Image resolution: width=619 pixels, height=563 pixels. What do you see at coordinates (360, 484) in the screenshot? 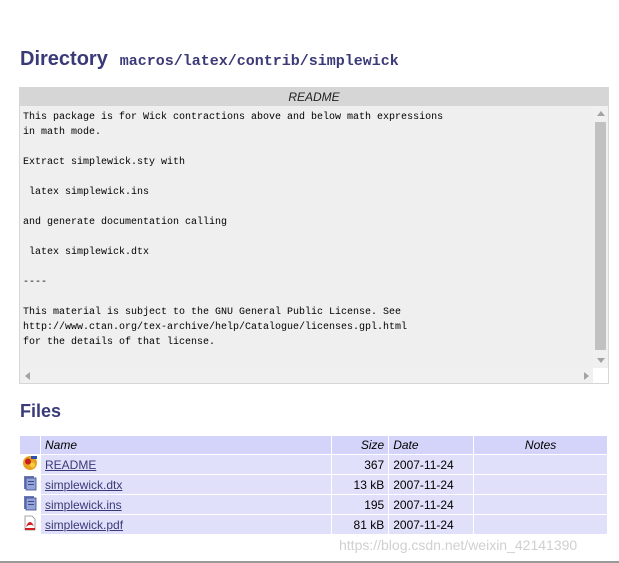
I see `file-size: 13 kB` at bounding box center [360, 484].